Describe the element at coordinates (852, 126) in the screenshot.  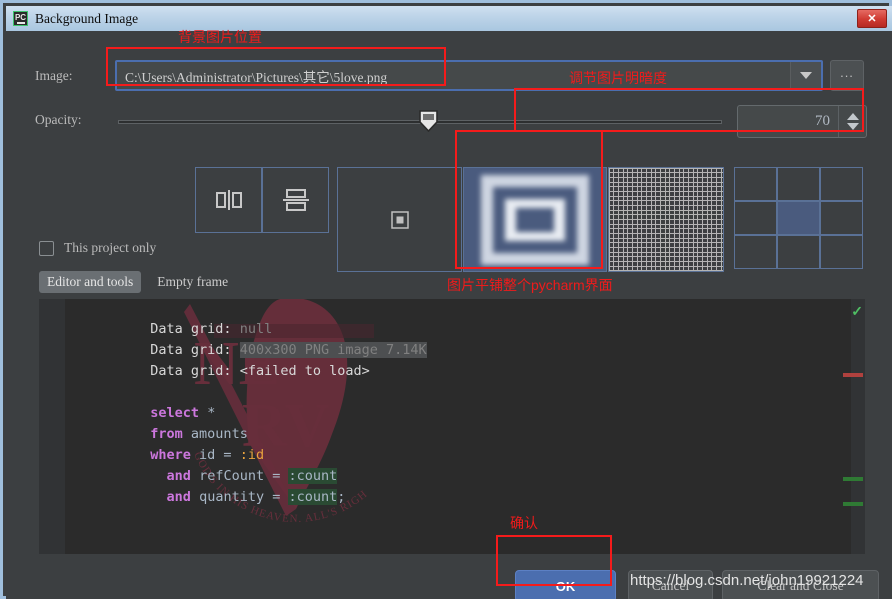
I see `spinner-down-icon` at that location.